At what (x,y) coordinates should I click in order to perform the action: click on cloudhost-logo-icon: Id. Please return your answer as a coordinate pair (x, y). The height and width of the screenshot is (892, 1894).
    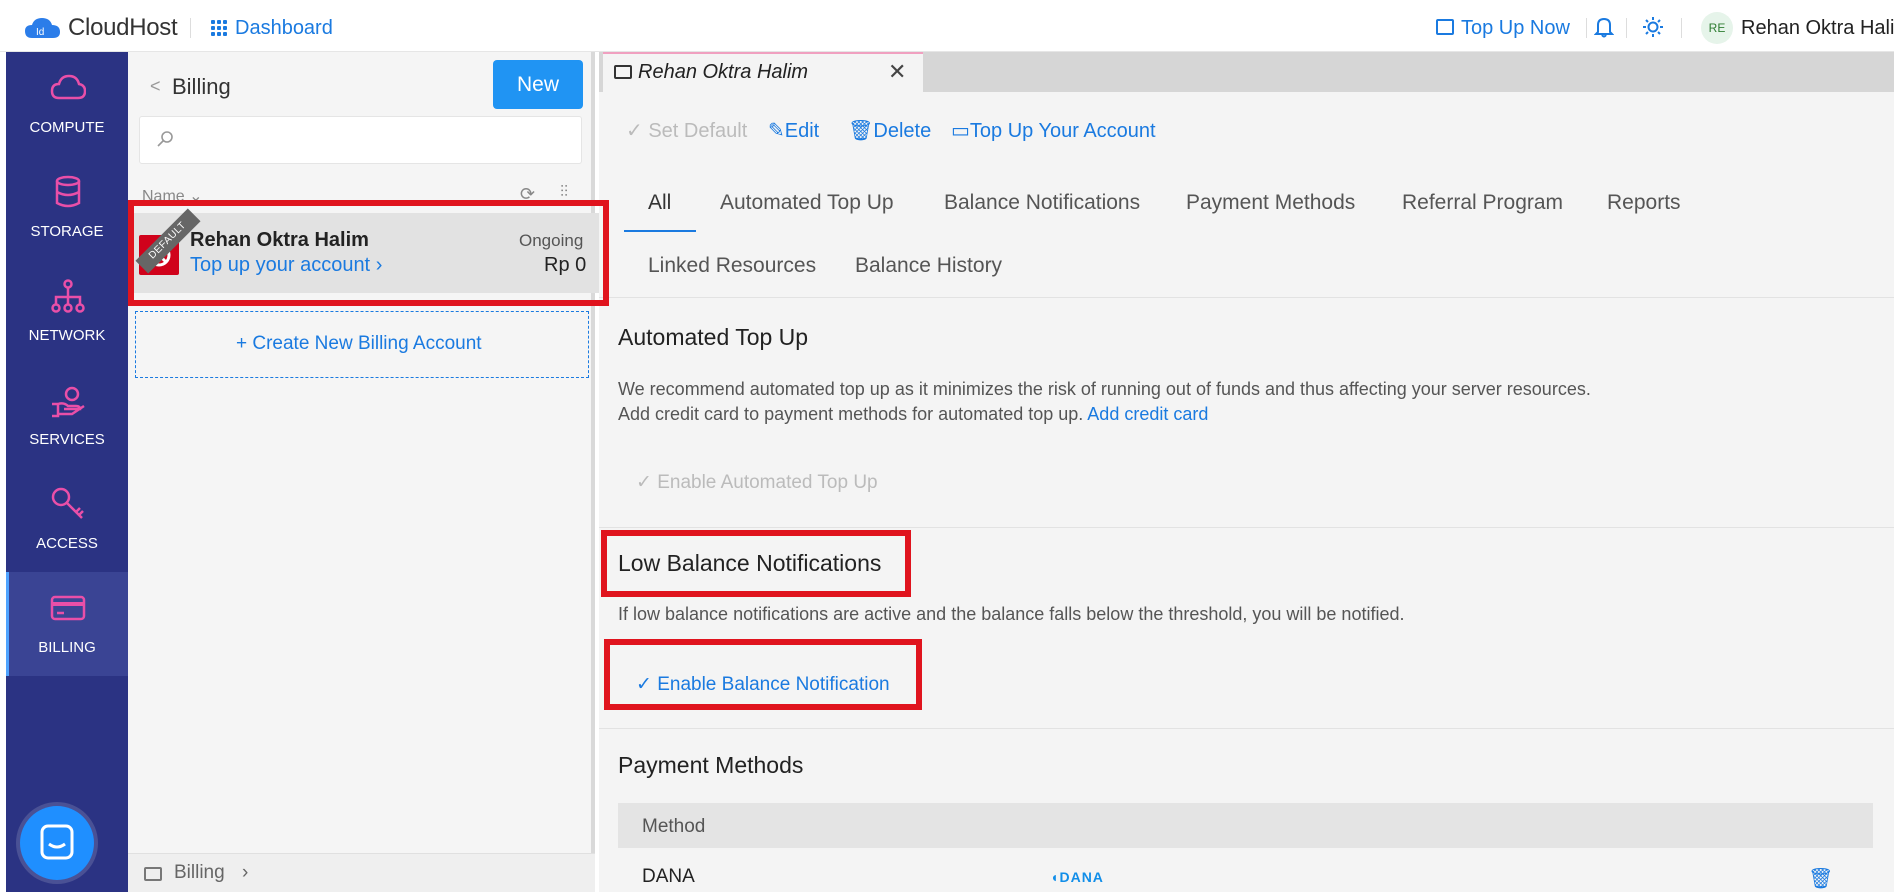
    Looking at the image, I should click on (44, 28).